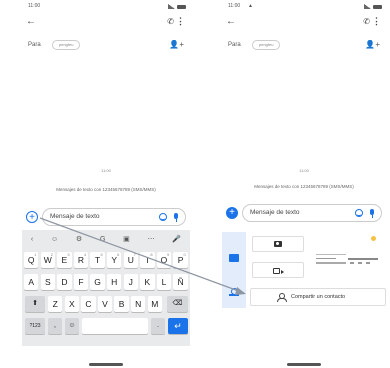  Describe the element at coordinates (55, 326) in the screenshot. I see `comma-key: ,` at that location.